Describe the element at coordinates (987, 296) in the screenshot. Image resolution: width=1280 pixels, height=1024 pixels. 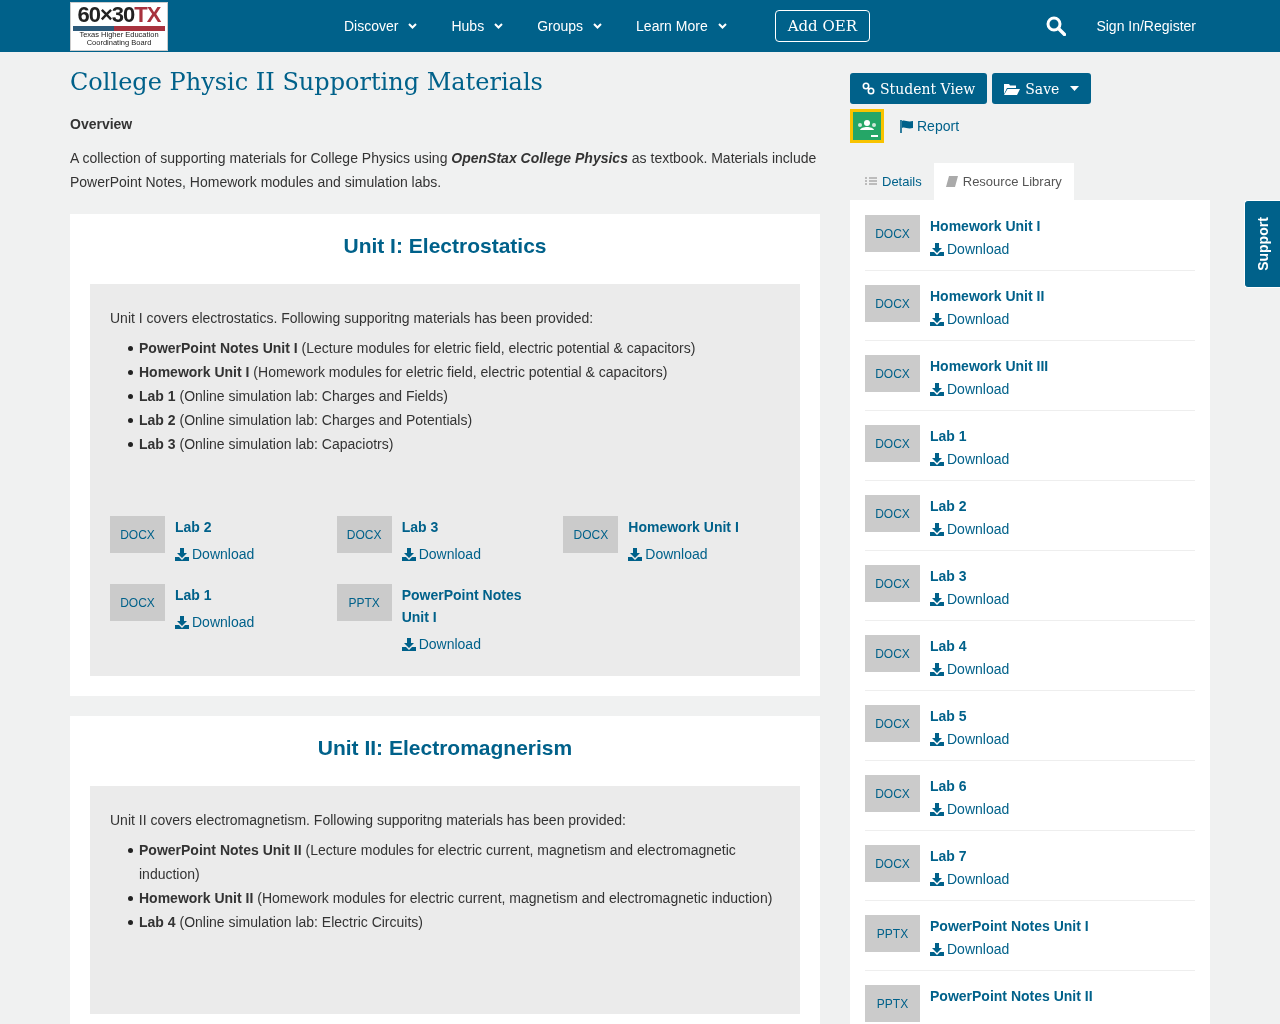
I see `resource-title-link: Homework Unit II` at that location.